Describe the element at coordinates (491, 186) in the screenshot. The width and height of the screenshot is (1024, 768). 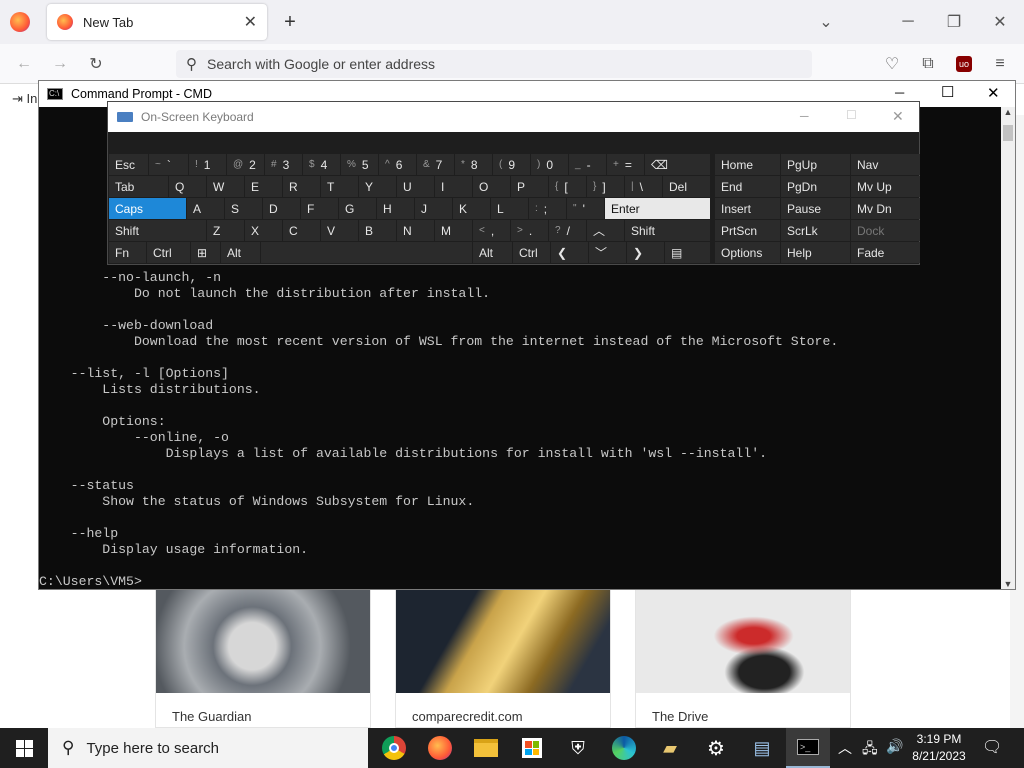
I see `osk-key: O` at that location.